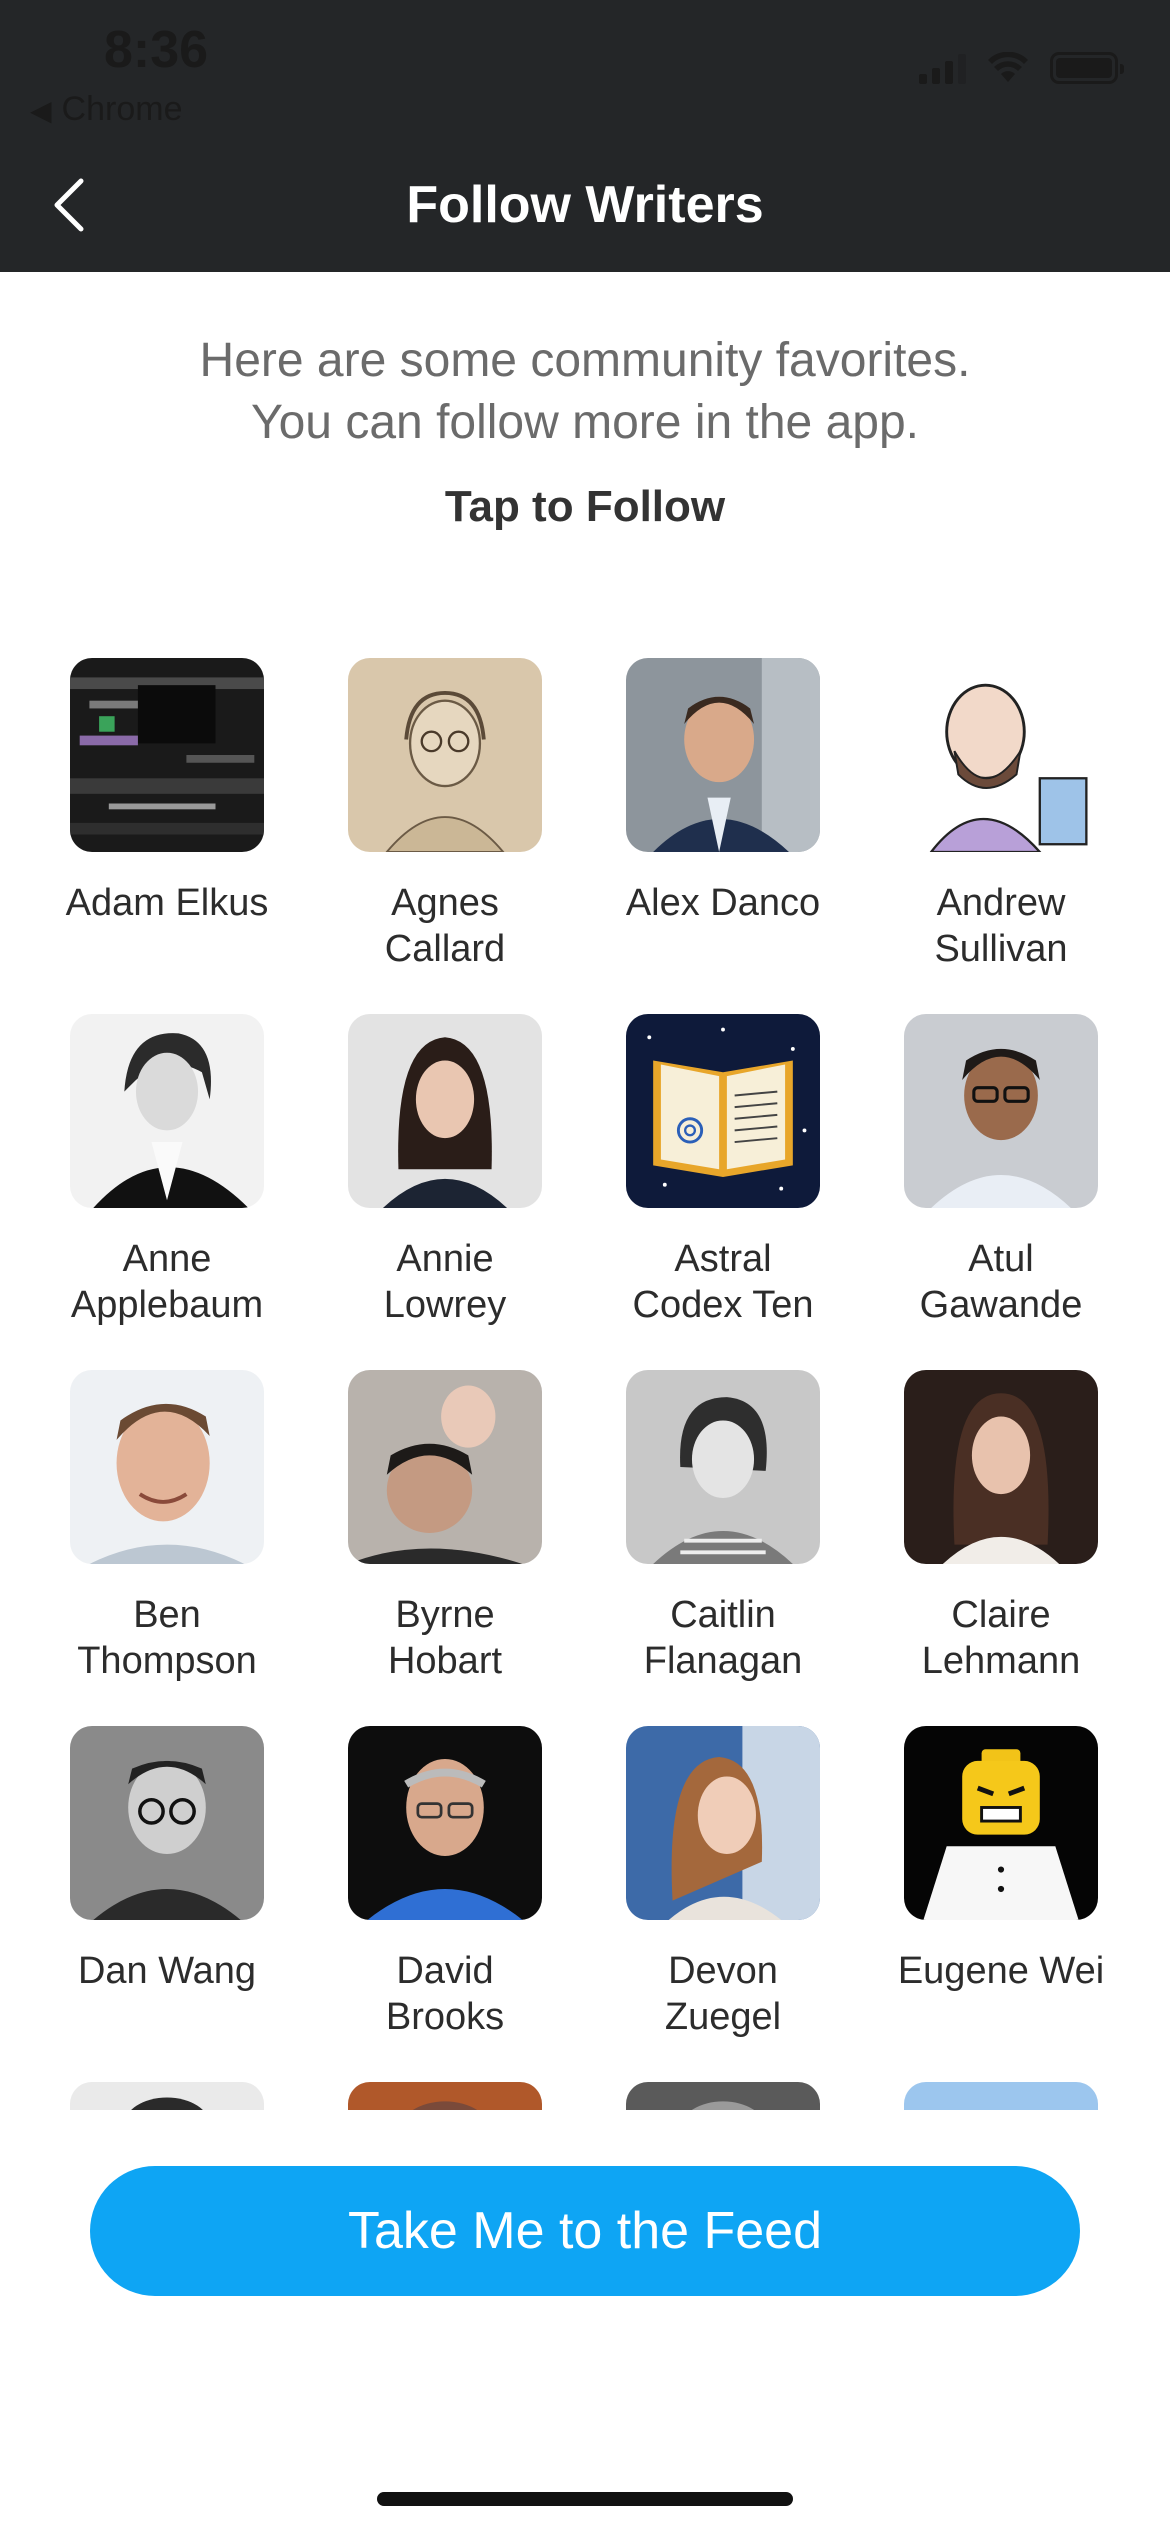 Image resolution: width=1170 pixels, height=2532 pixels. I want to click on lego-figure-image, so click(1001, 1823).